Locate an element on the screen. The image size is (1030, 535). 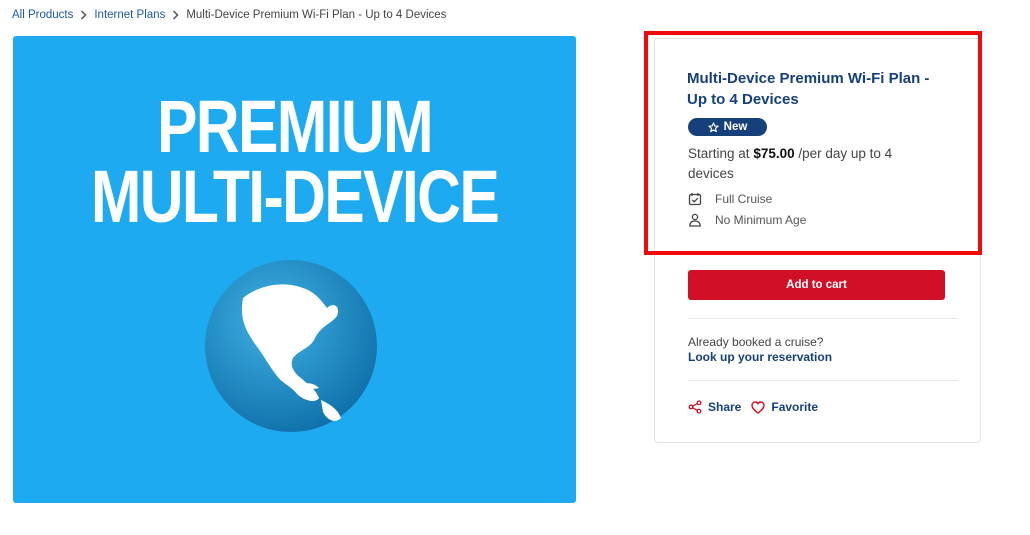
share-button: Share is located at coordinates (714, 407).